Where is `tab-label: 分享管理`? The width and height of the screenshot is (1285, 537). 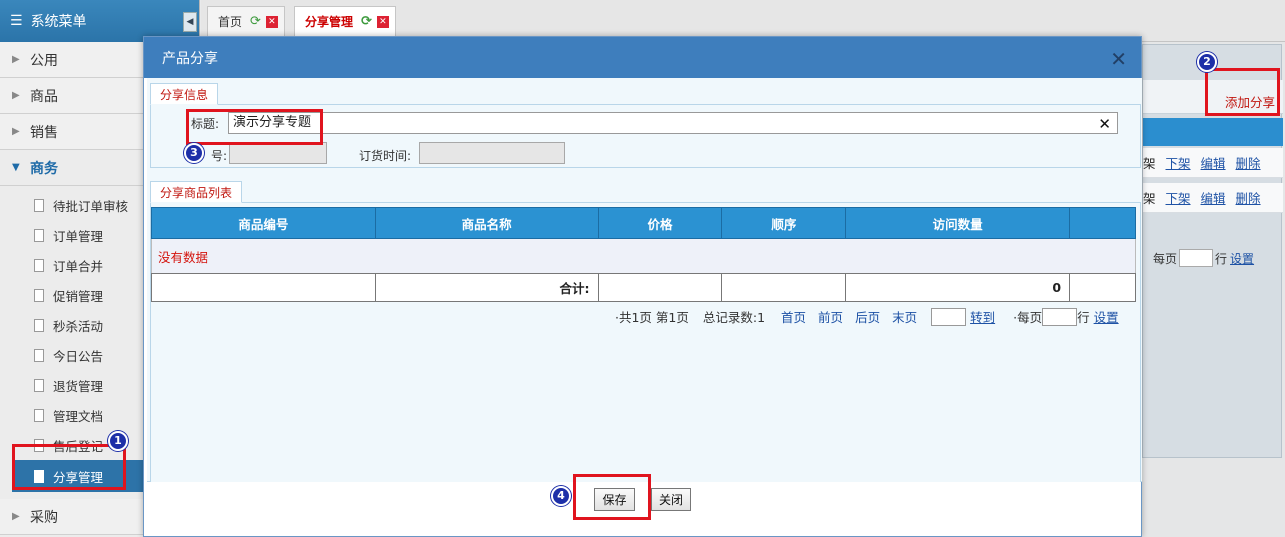 tab-label: 分享管理 is located at coordinates (329, 22).